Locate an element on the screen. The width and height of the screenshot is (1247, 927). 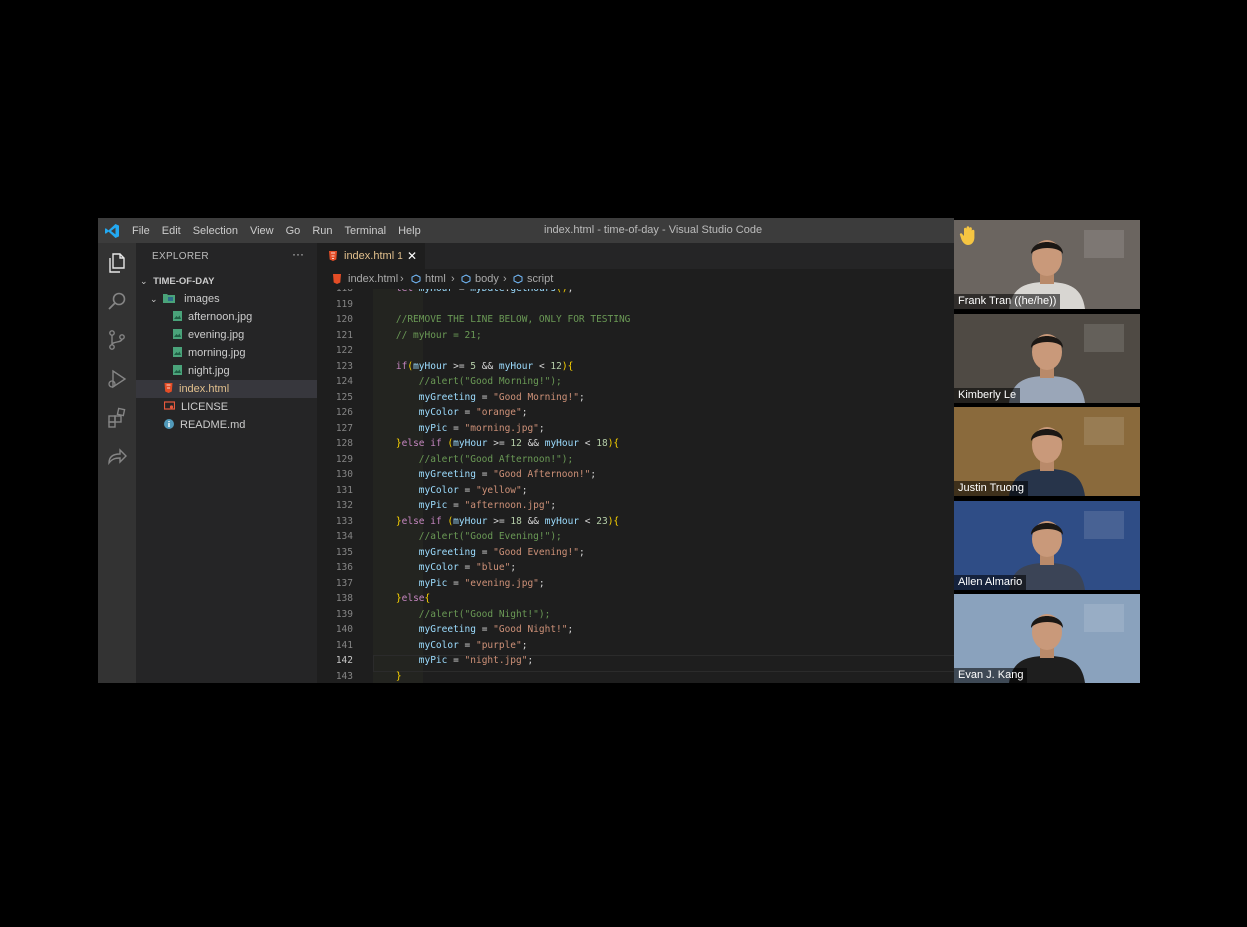
code-line: myPic = "night.jpg"; is located at coordinates (453, 660).